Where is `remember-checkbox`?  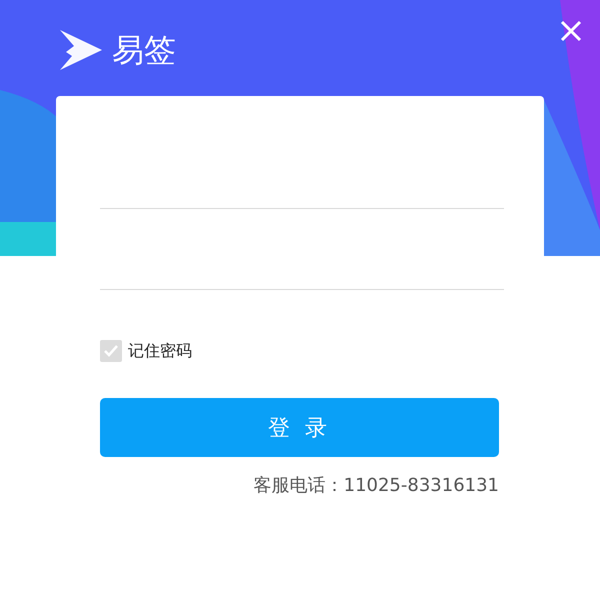
remember-checkbox is located at coordinates (111, 351).